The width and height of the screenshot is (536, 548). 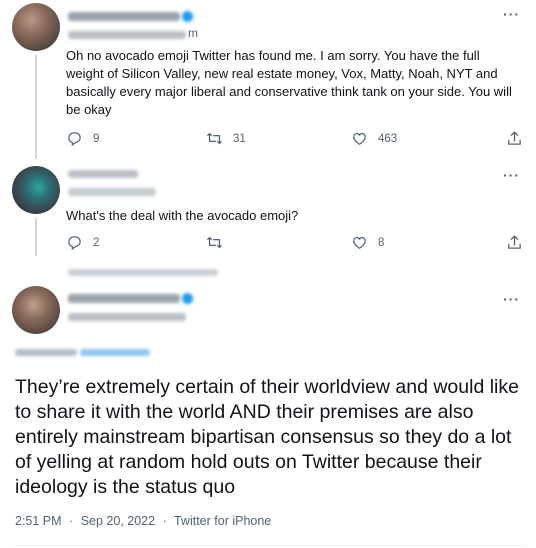 What do you see at coordinates (118, 521) in the screenshot?
I see `tweet-date: Sep 20, 2022` at bounding box center [118, 521].